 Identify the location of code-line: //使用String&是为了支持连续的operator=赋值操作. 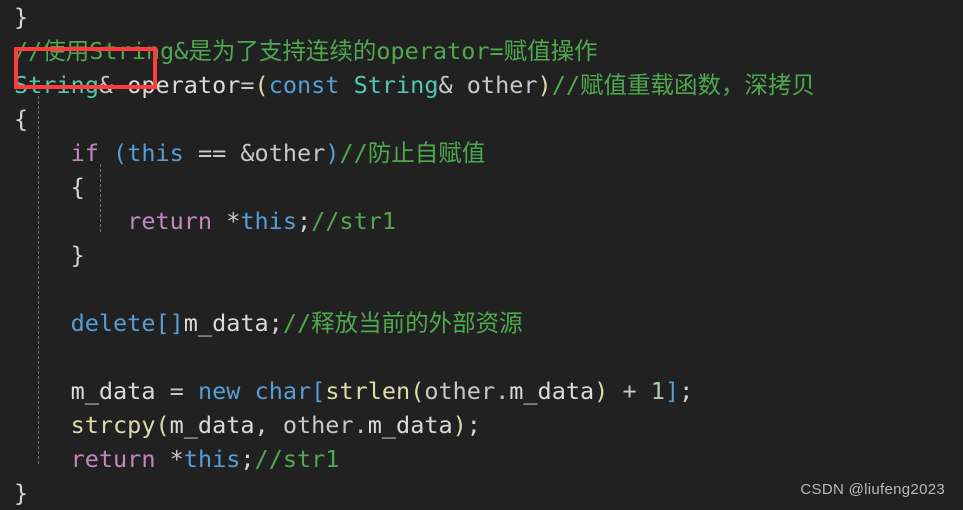
(488, 51).